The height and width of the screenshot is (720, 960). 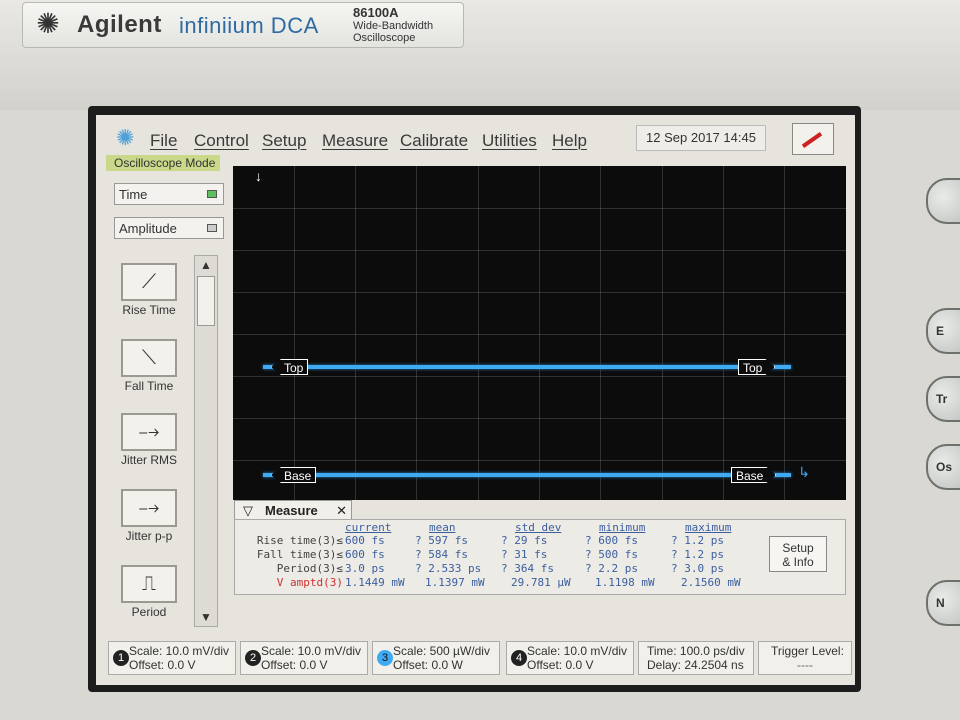 I want to click on channel-1-box: 1 Scale: 10.0 mV/div Offset: 0.0 V, so click(x=172, y=658).